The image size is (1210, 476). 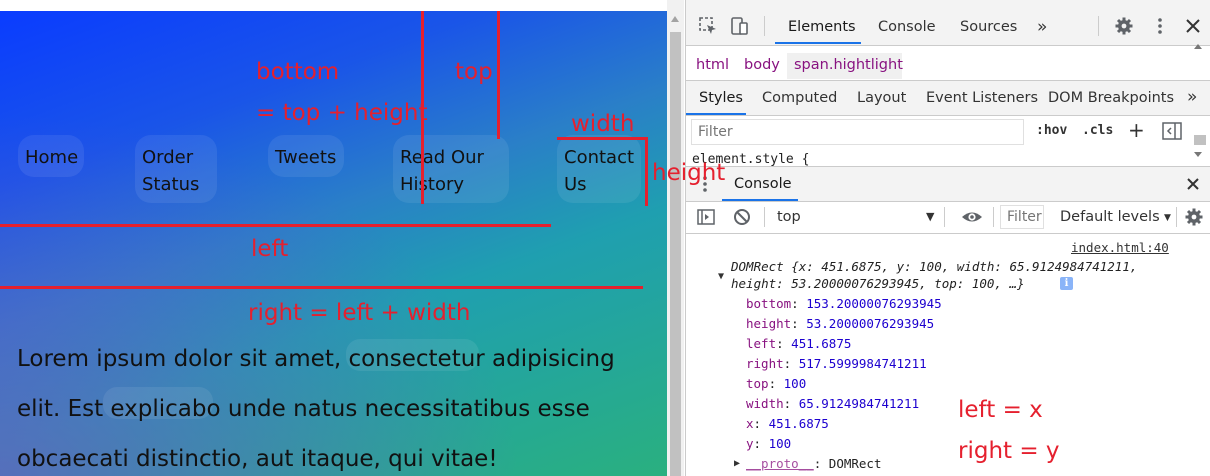 I want to click on levels-dropdown-arrow-icon: ▼, so click(x=1167, y=218).